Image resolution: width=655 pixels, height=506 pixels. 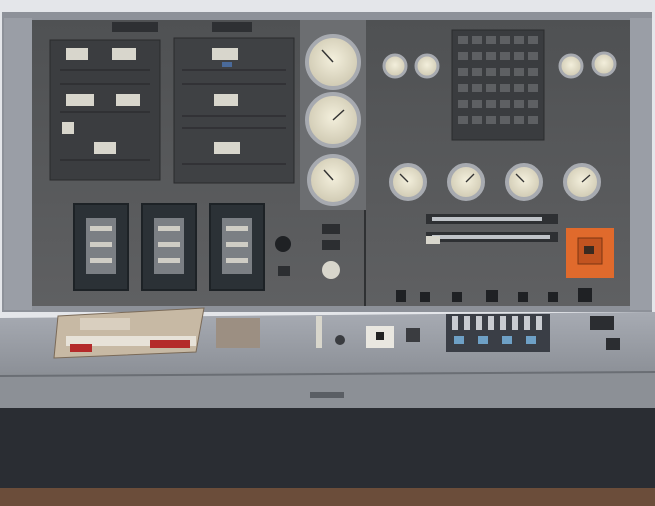 I want to click on desk-plate, so click(x=238, y=333).